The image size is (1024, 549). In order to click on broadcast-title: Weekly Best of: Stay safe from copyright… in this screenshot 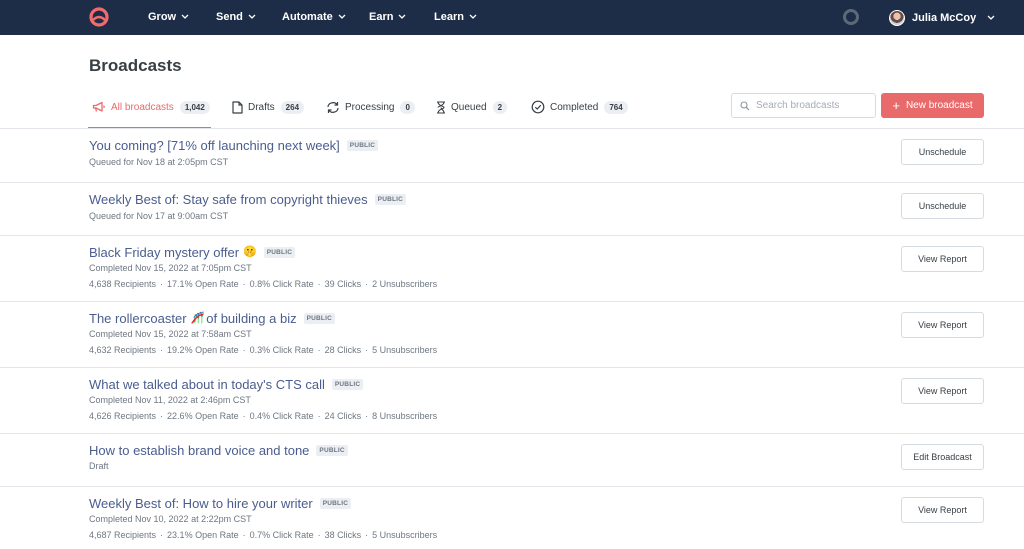, I will do `click(228, 199)`.